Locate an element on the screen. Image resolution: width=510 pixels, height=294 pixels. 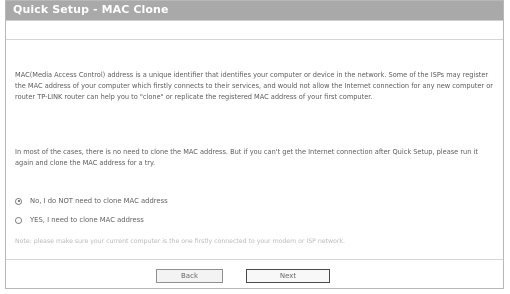
option-clone-label: YES, I need to clone MAC address is located at coordinates (87, 220).